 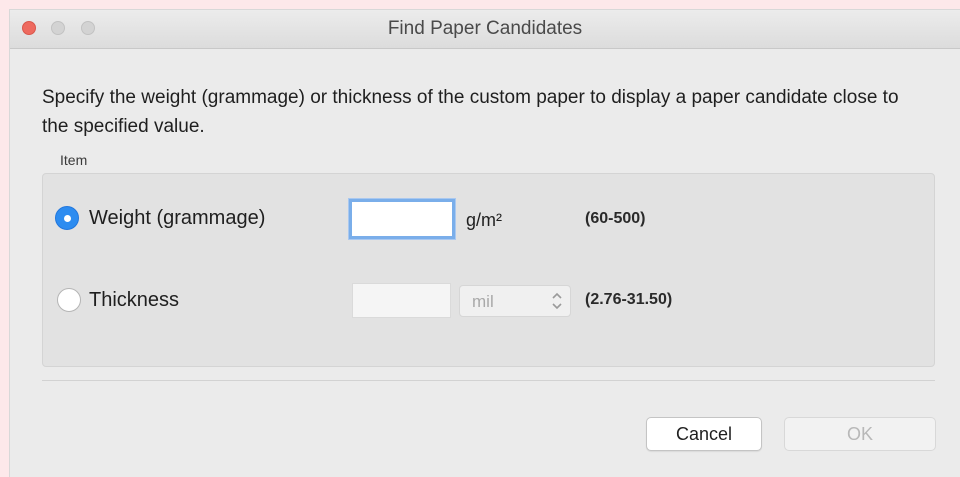 I want to click on thickness-unit-select: mil, so click(x=515, y=301).